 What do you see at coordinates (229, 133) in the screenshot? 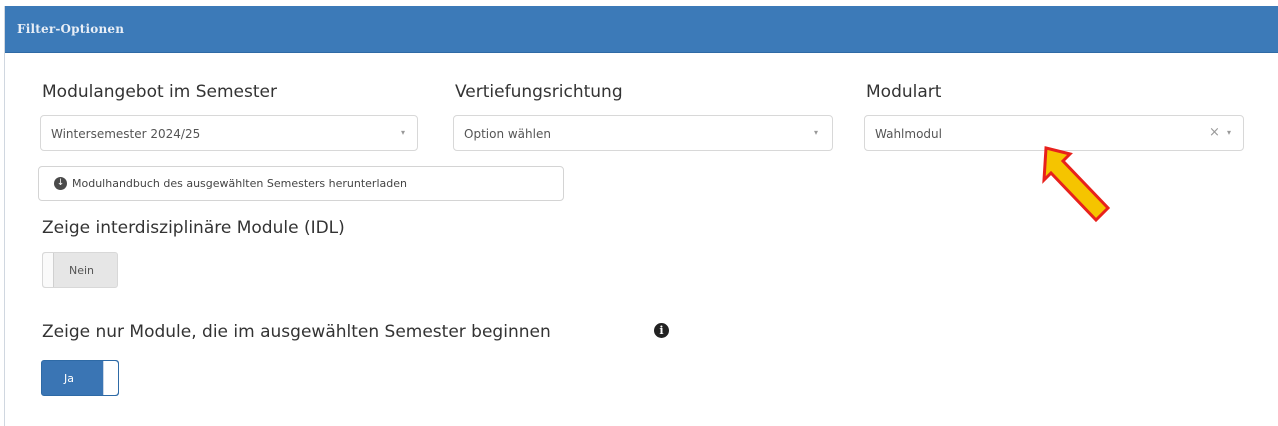
I see `semester-select: Wintersemester 2024/25 ▾` at bounding box center [229, 133].